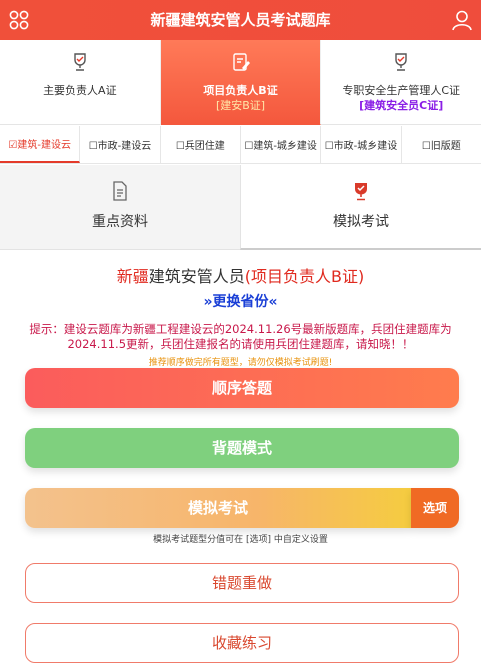 Image resolution: width=481 pixels, height=663 pixels. Describe the element at coordinates (201, 144) in the screenshot. I see `region-tab-bingtuan: ☐兵团住建` at that location.